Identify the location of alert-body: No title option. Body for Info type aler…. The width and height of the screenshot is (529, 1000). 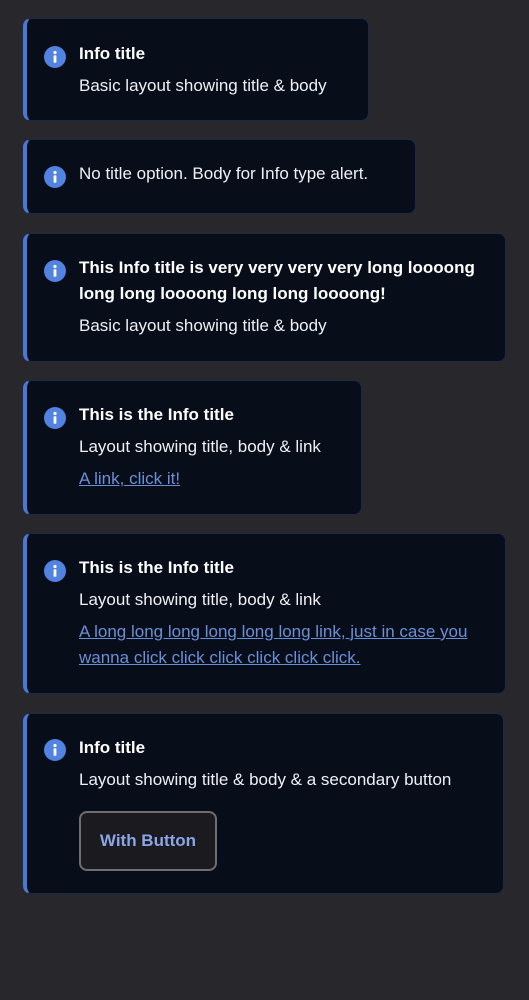
(224, 173).